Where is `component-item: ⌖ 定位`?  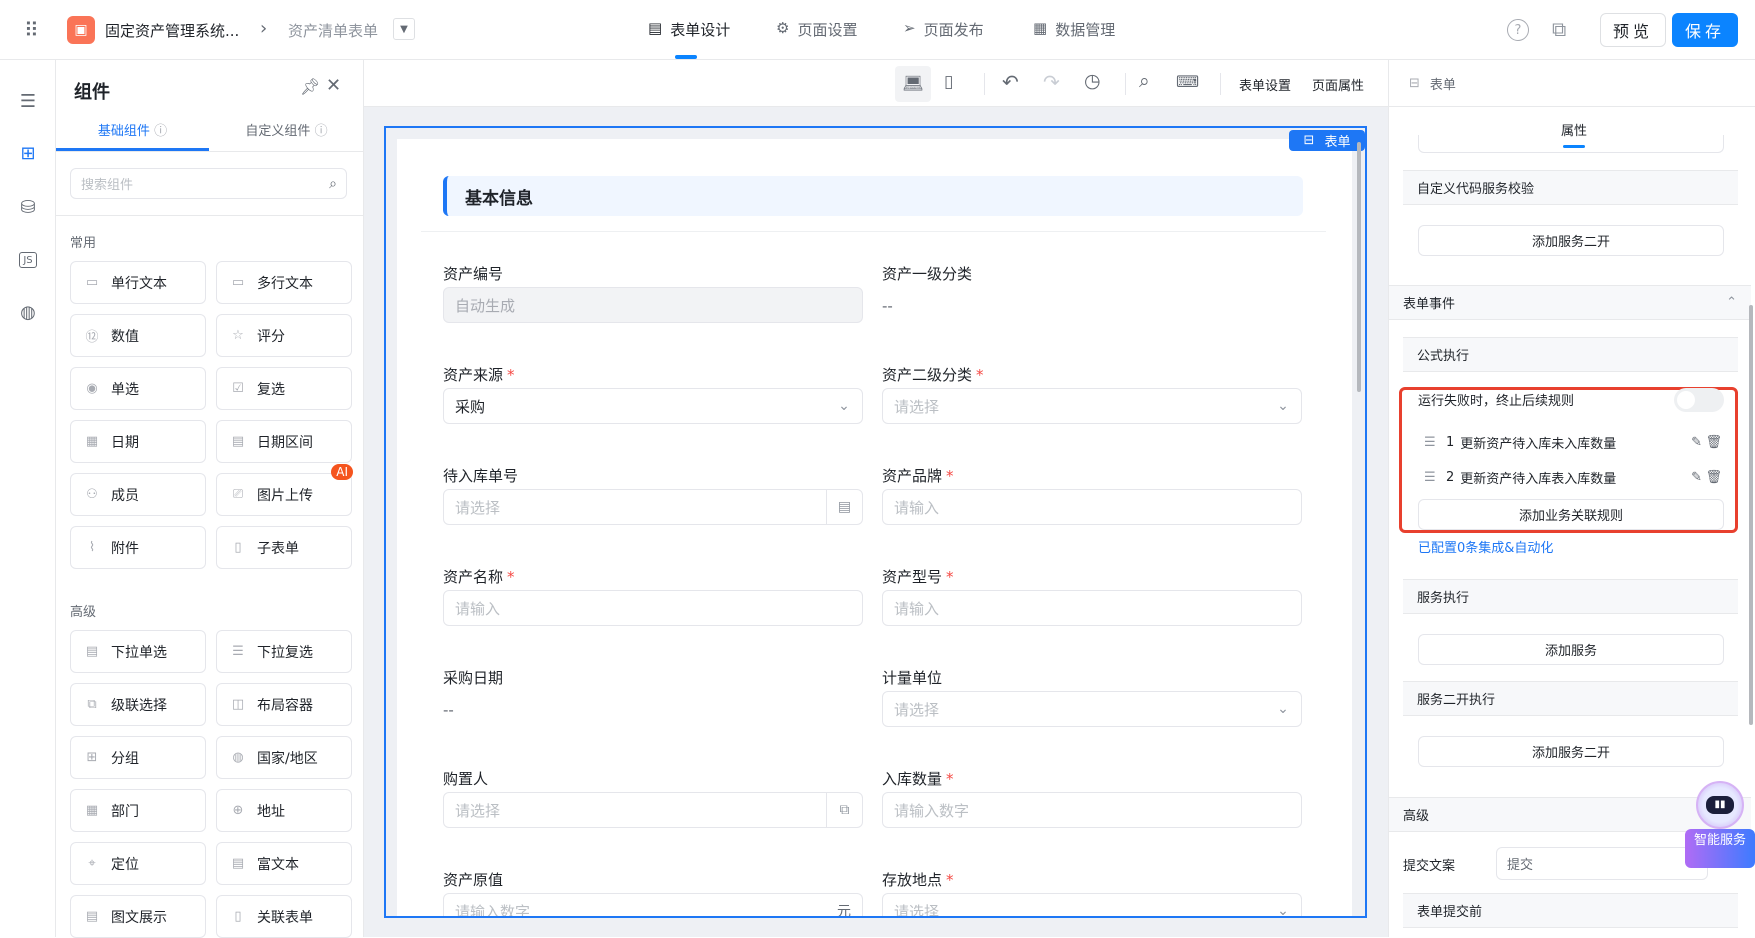
component-item: ⌖ 定位 is located at coordinates (138, 863).